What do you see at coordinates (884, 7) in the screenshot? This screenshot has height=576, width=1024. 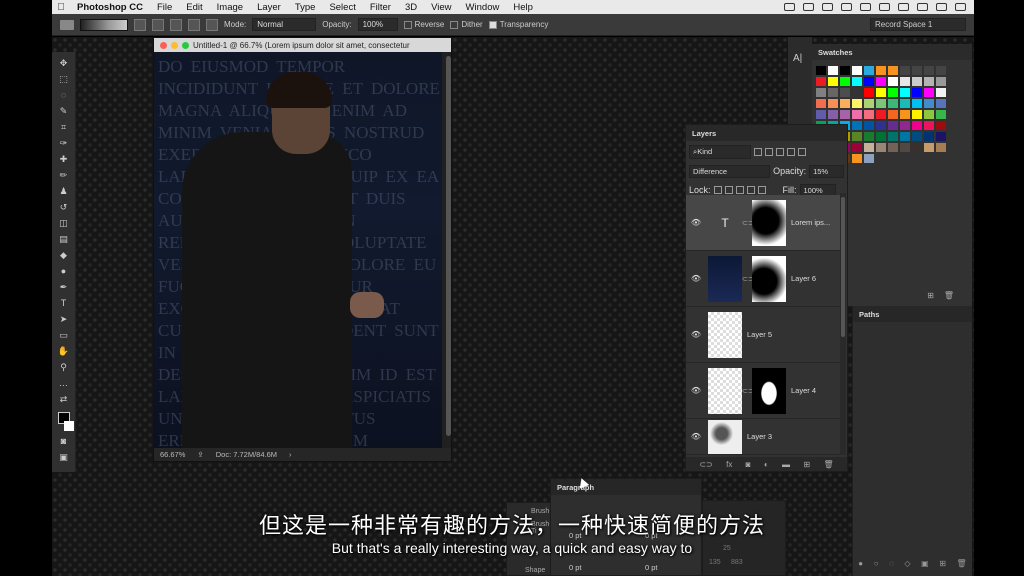 I see `bluetooth-icon` at bounding box center [884, 7].